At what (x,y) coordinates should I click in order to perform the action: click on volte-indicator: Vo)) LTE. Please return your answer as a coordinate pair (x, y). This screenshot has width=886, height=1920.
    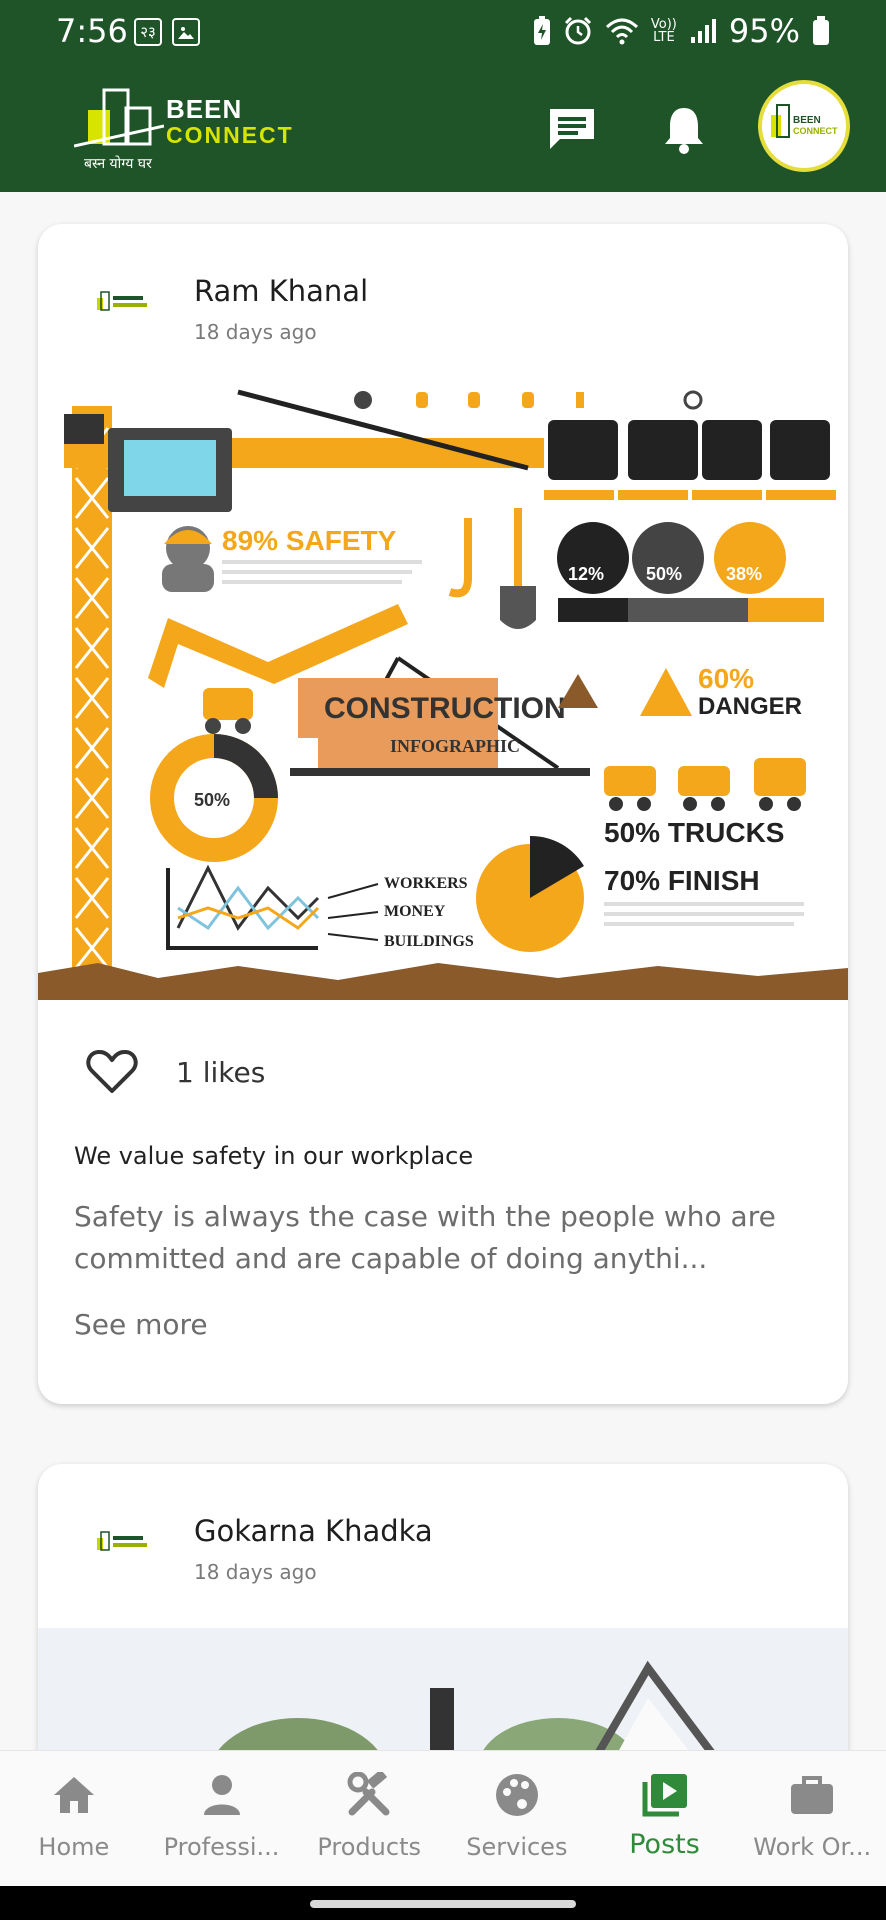
    Looking at the image, I should click on (663, 31).